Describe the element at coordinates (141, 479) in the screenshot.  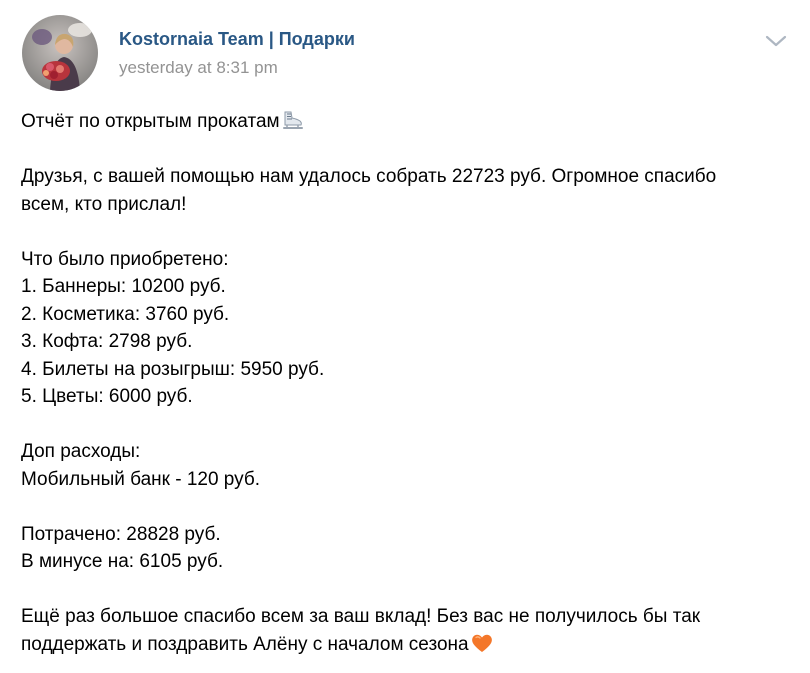
I see `extra-item: Мобильный банк - 120 руб.` at that location.